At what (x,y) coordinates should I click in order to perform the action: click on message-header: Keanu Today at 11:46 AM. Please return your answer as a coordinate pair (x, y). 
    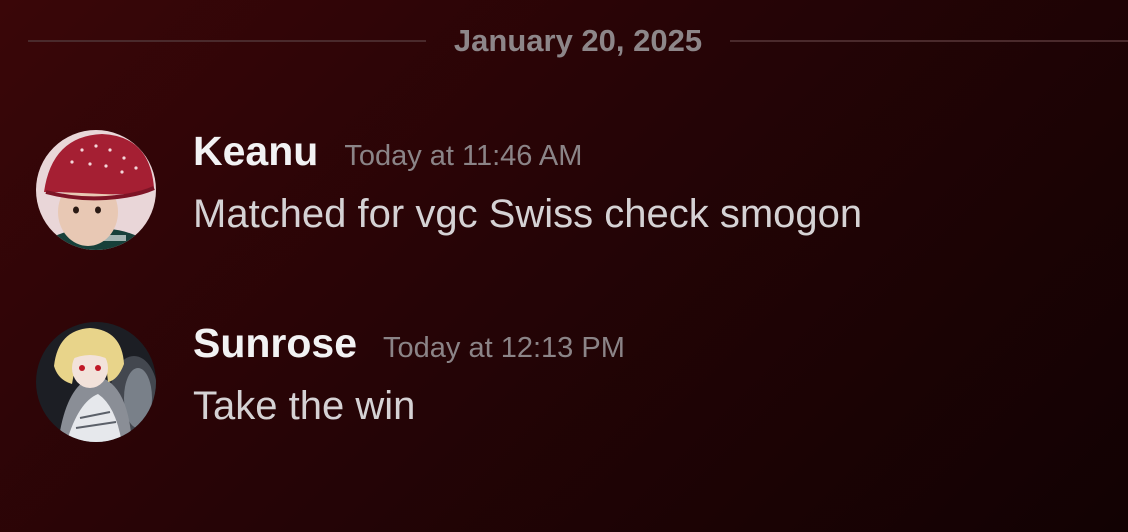
    Looking at the image, I should click on (387, 153).